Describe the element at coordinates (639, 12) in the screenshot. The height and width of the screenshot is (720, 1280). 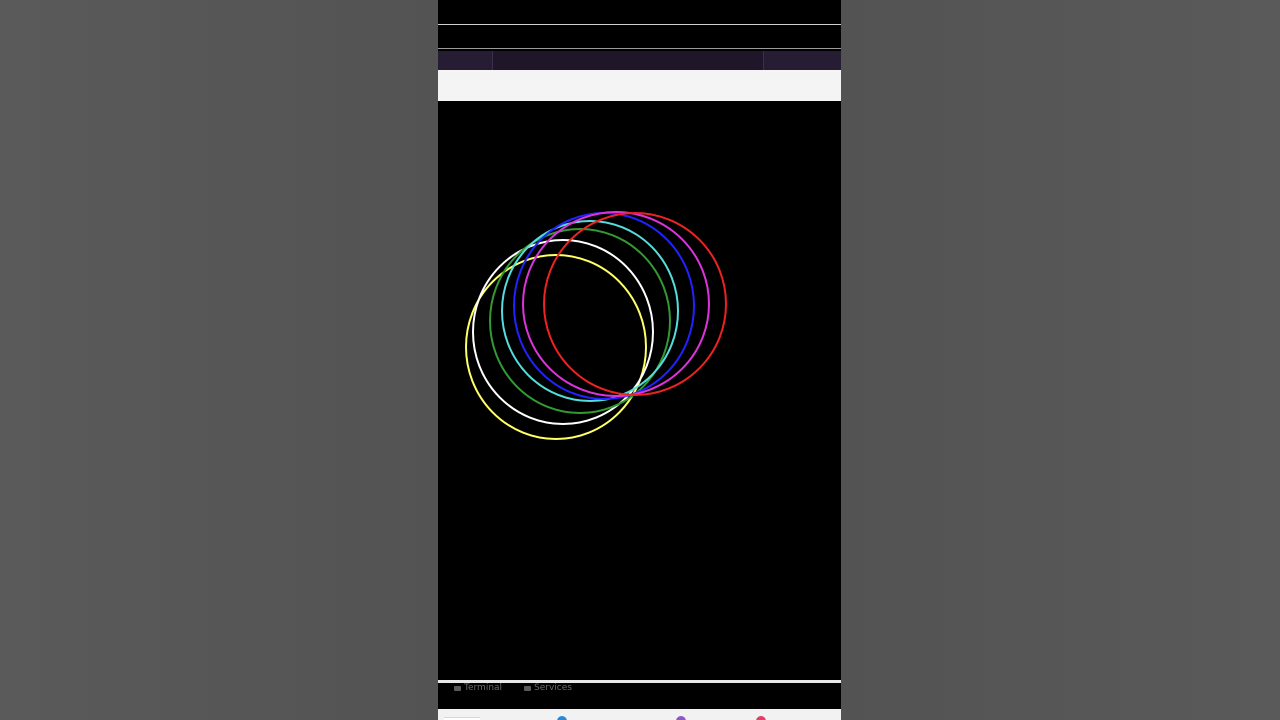
I see `top-status-bar` at that location.